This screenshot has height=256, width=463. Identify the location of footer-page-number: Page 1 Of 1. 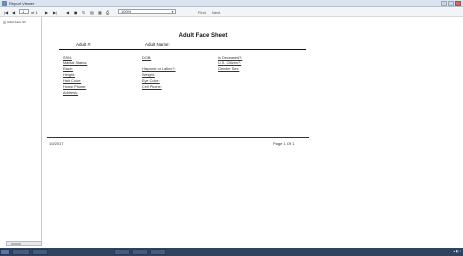
(284, 143).